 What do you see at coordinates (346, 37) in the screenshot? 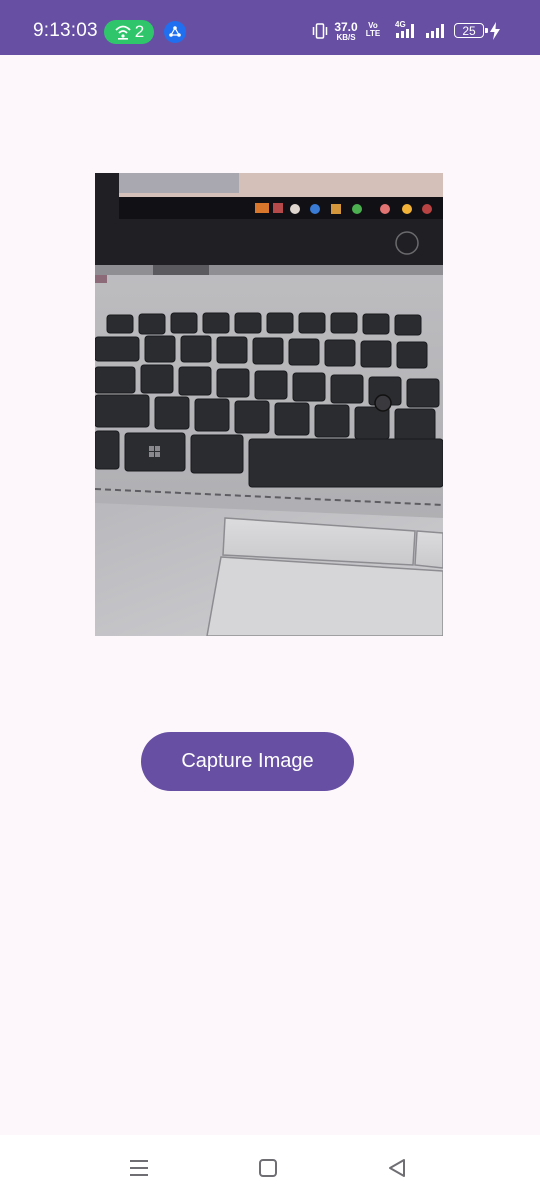
I see `network-speed-unit: KB/S` at bounding box center [346, 37].